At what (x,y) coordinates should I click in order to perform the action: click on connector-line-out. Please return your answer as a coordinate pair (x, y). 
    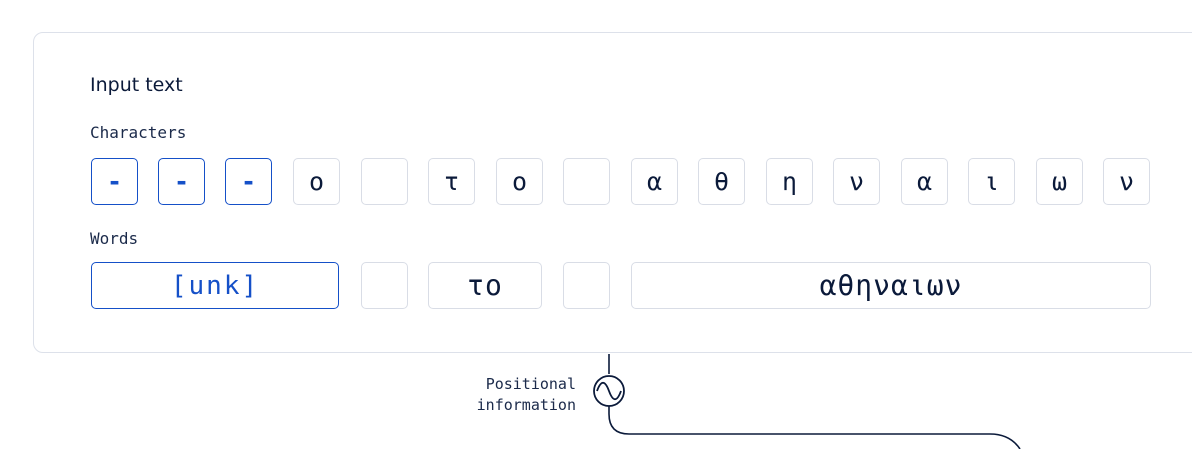
    Looking at the image, I should click on (814, 427).